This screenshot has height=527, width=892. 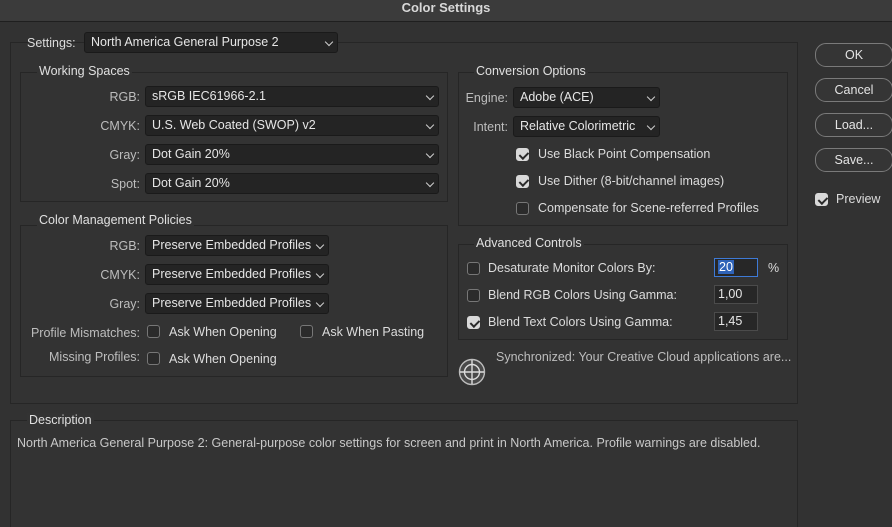 I want to click on missing-ask-opening-checkbox, so click(x=153, y=358).